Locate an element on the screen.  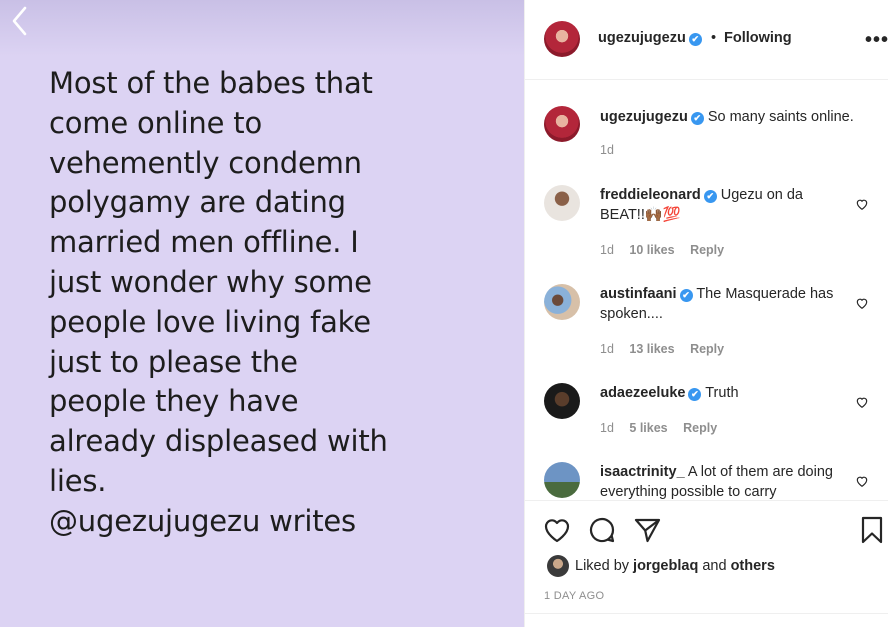
comment-likes: 13 likes is located at coordinates (651, 349).